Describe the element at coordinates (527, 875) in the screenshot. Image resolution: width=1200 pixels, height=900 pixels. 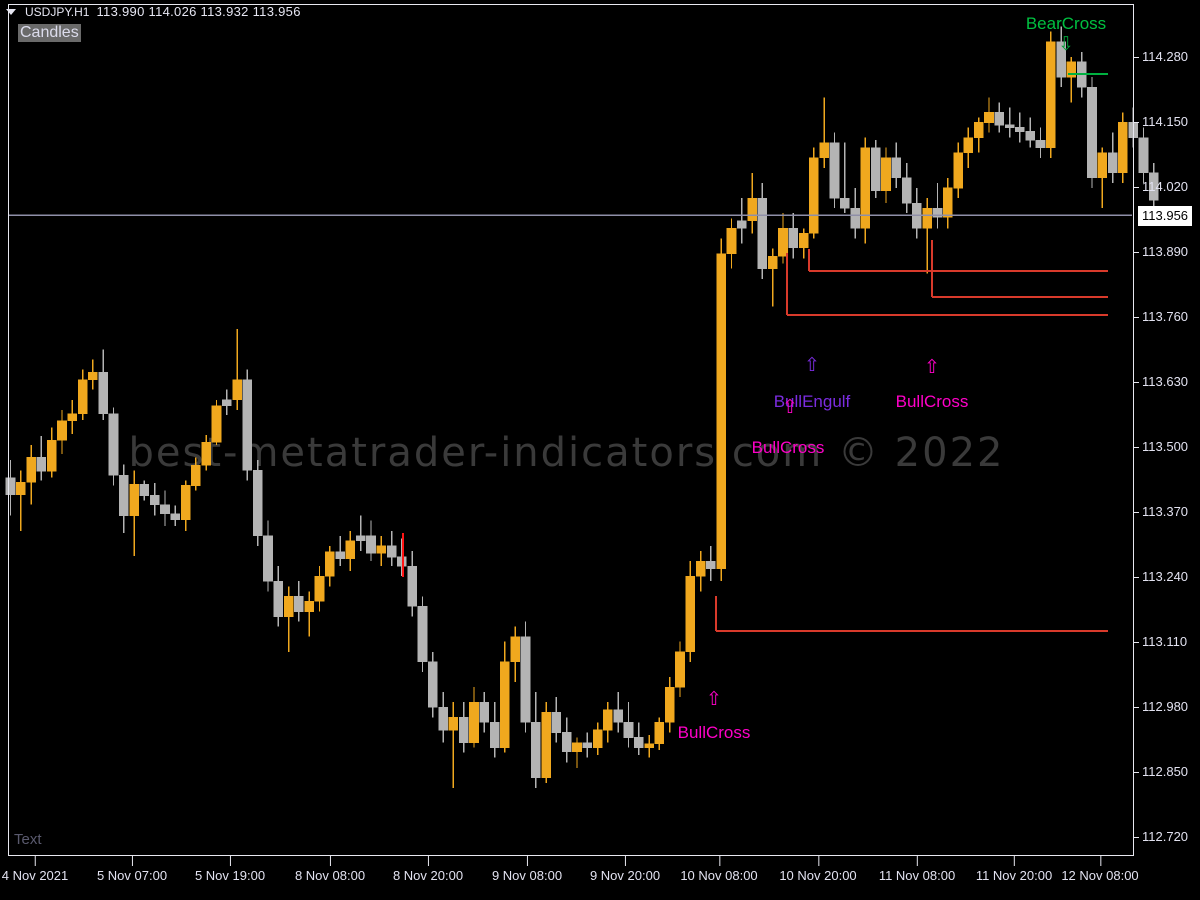
I see `time-tick-text: 9 Nov 08:00` at that location.